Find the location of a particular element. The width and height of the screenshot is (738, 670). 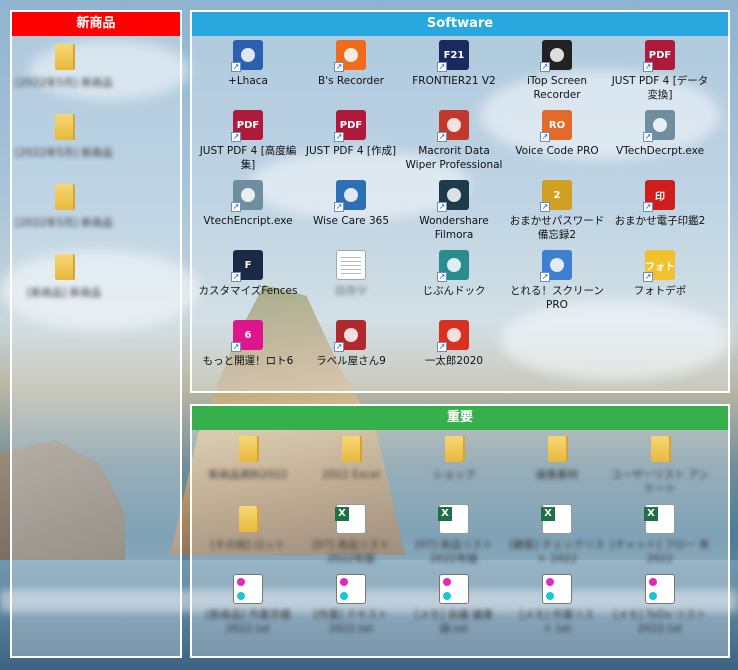

shortcut-label: [その他] ロット is located at coordinates (248, 545).